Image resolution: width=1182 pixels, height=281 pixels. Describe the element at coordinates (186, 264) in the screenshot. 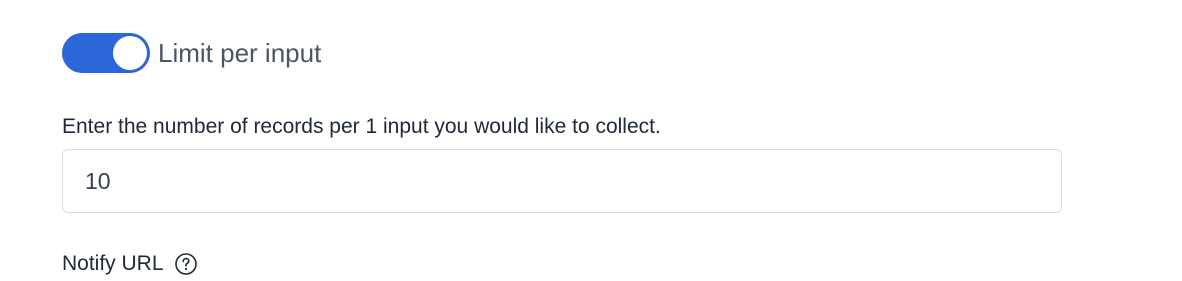

I see `question-circle-icon` at that location.